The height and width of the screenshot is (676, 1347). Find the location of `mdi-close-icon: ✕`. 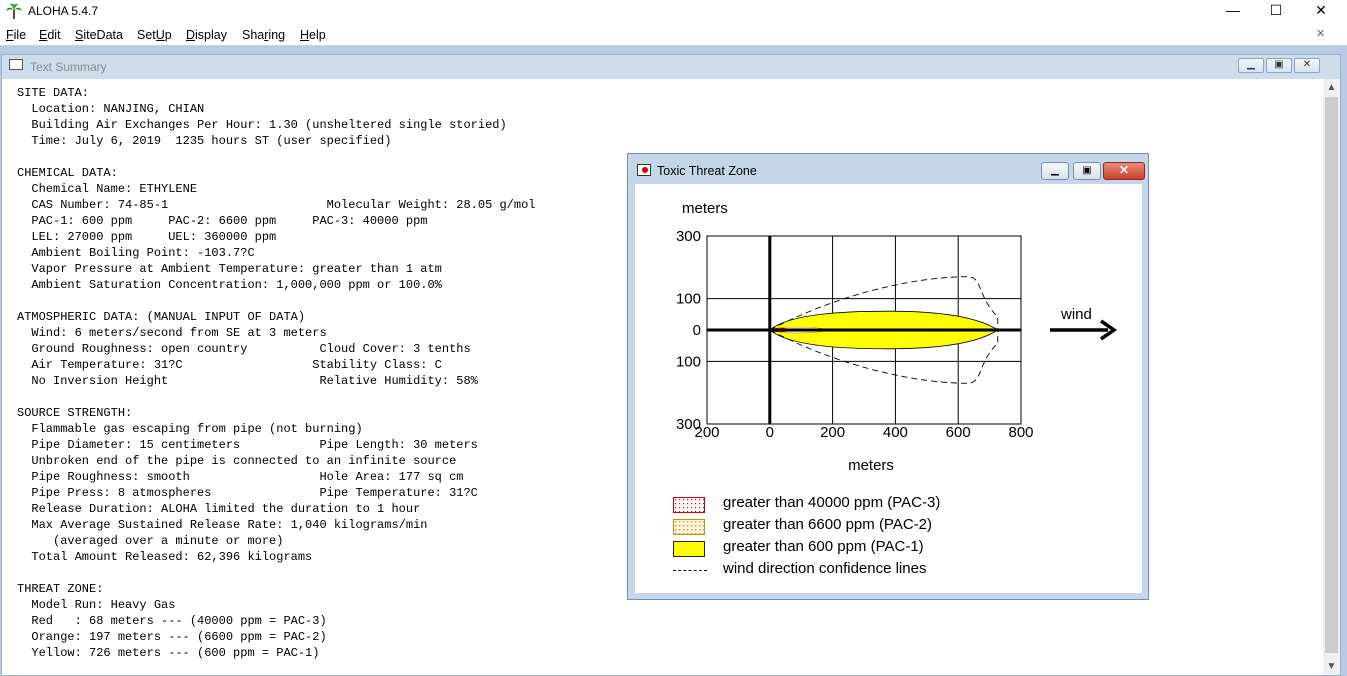

mdi-close-icon: ✕ is located at coordinates (1320, 33).